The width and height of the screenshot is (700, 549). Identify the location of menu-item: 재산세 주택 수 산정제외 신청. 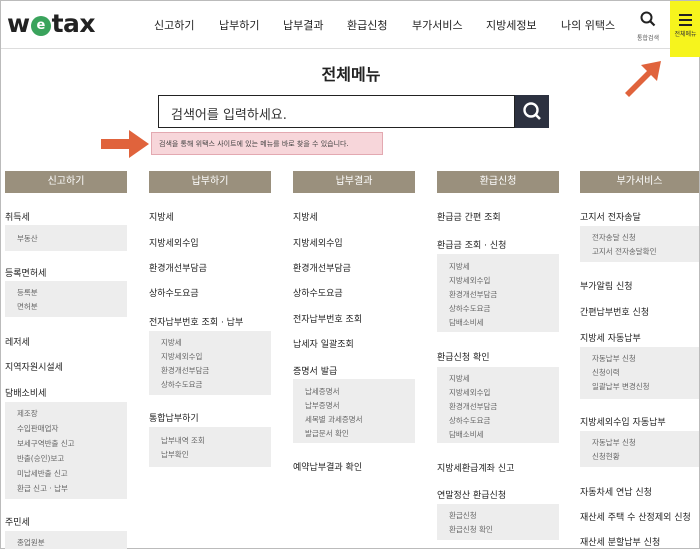
(635, 516).